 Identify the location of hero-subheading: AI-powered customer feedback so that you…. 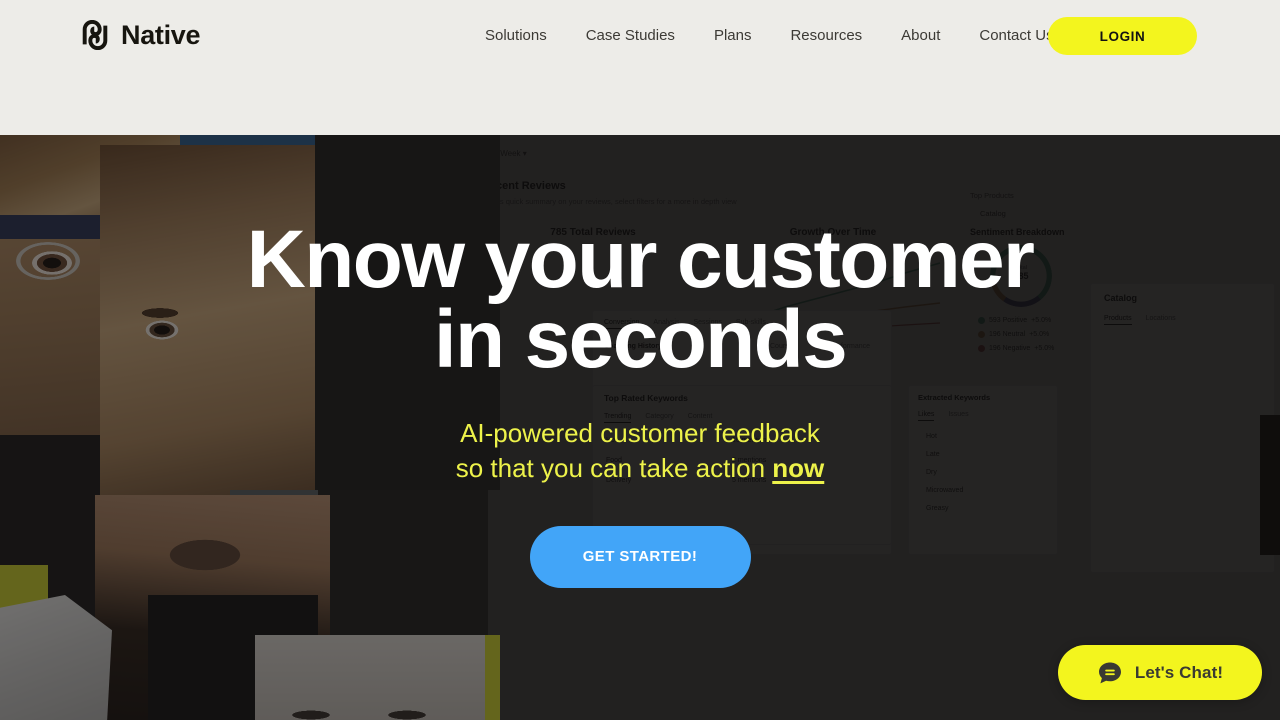
(640, 451).